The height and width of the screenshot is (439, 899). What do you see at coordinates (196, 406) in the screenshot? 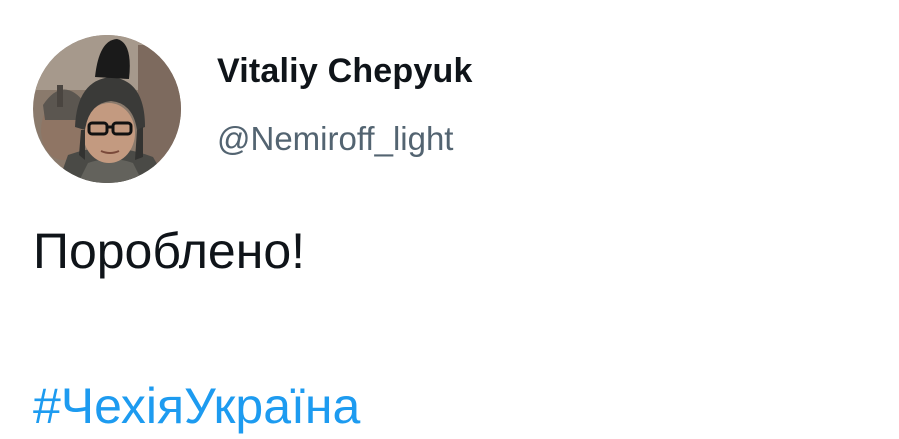
I see `hashtag-link: #ЧехіяУкраїна` at bounding box center [196, 406].